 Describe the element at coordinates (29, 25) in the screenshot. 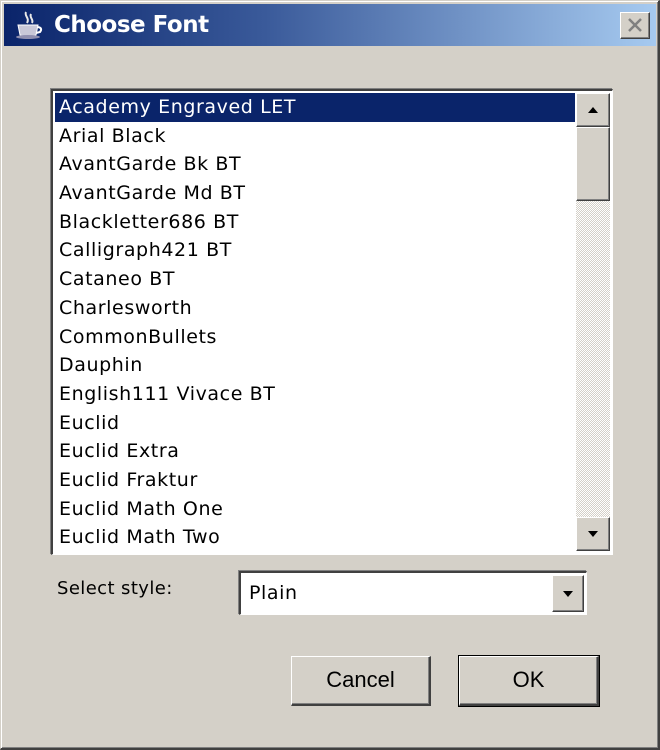

I see `java-cup-icon` at that location.